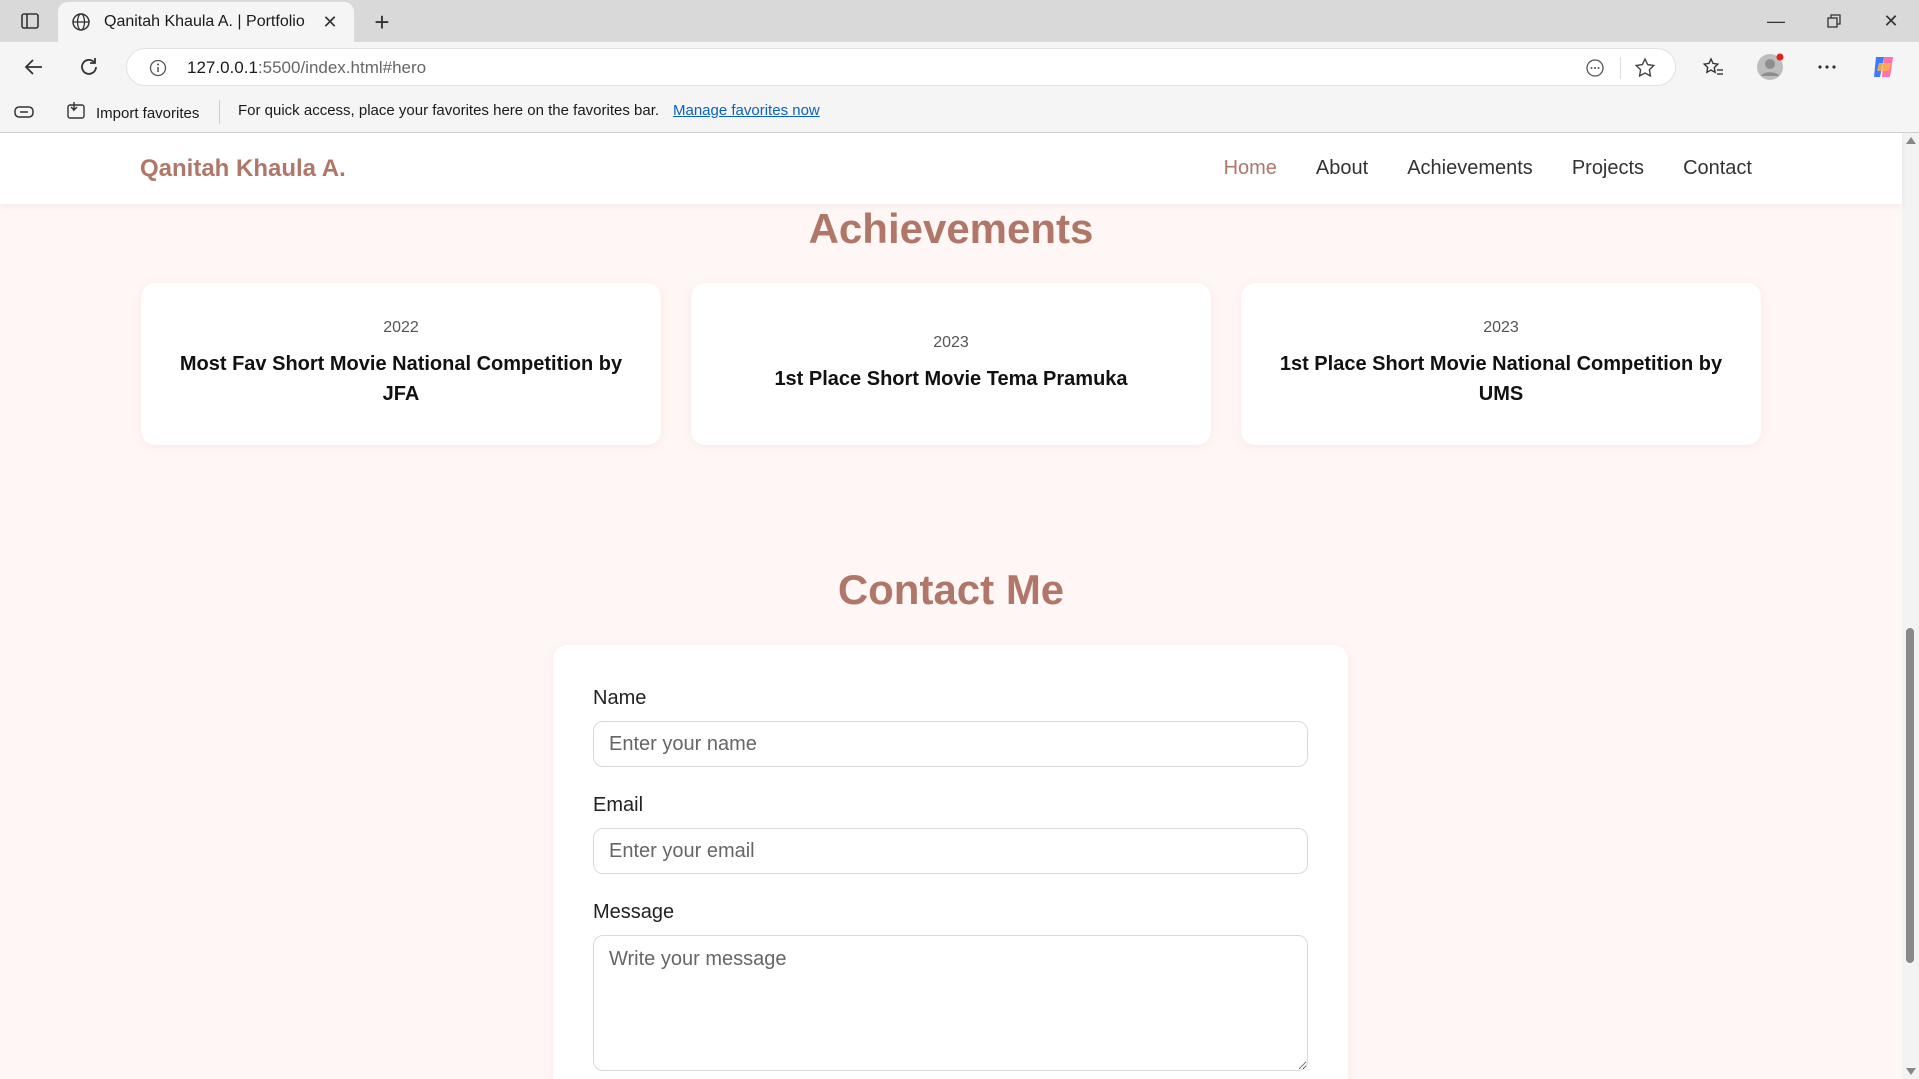 This screenshot has height=1079, width=1919. What do you see at coordinates (1827, 67) in the screenshot?
I see `more-menu-icon` at bounding box center [1827, 67].